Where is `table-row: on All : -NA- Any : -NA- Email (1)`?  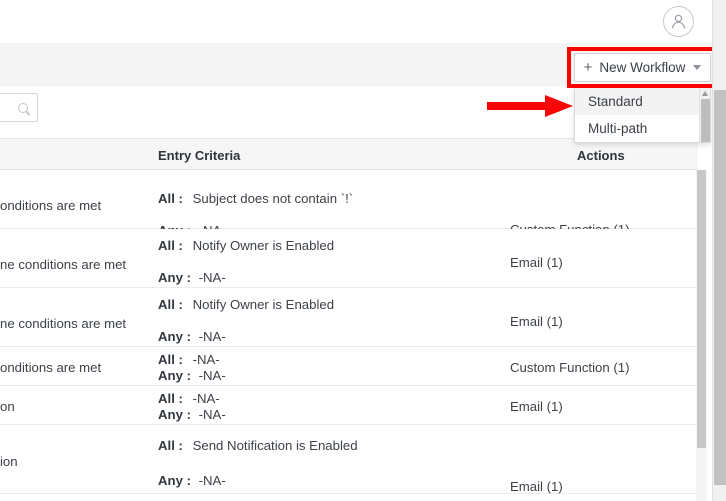
table-row: on All : -NA- Any : -NA- Email (1) is located at coordinates (349, 405).